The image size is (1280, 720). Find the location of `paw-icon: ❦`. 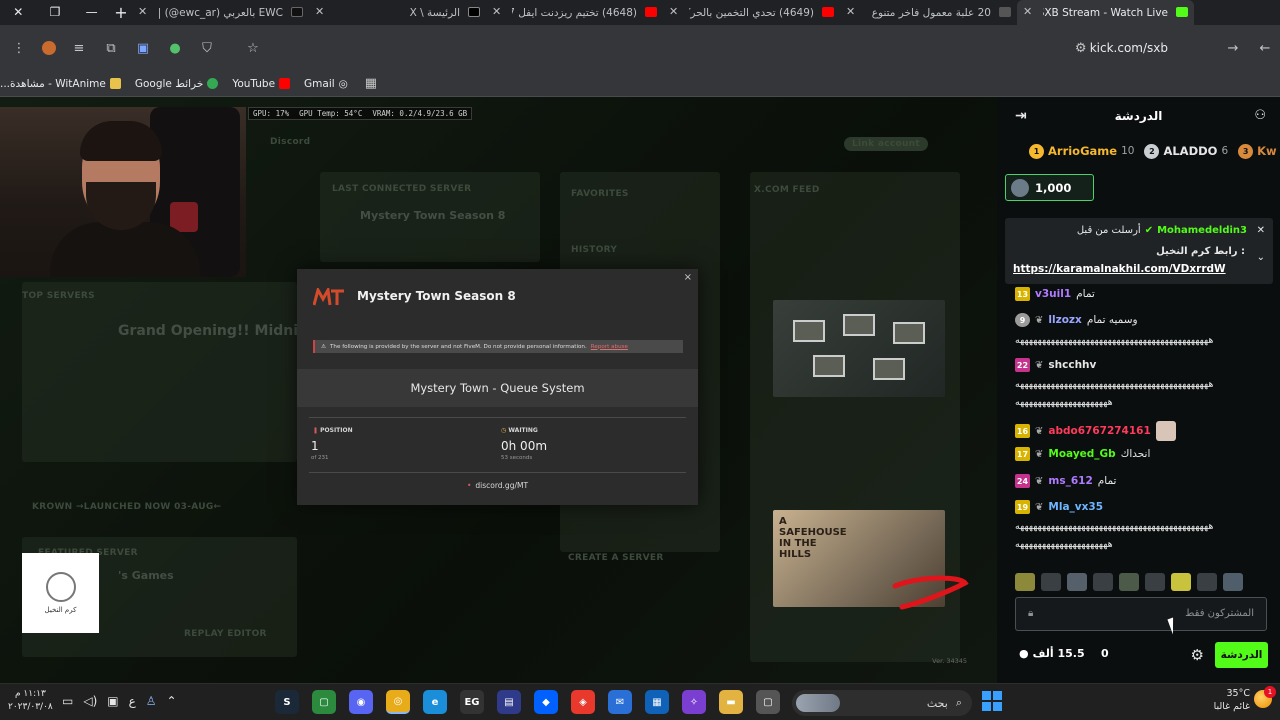

paw-icon: ❦ is located at coordinates (1039, 507).